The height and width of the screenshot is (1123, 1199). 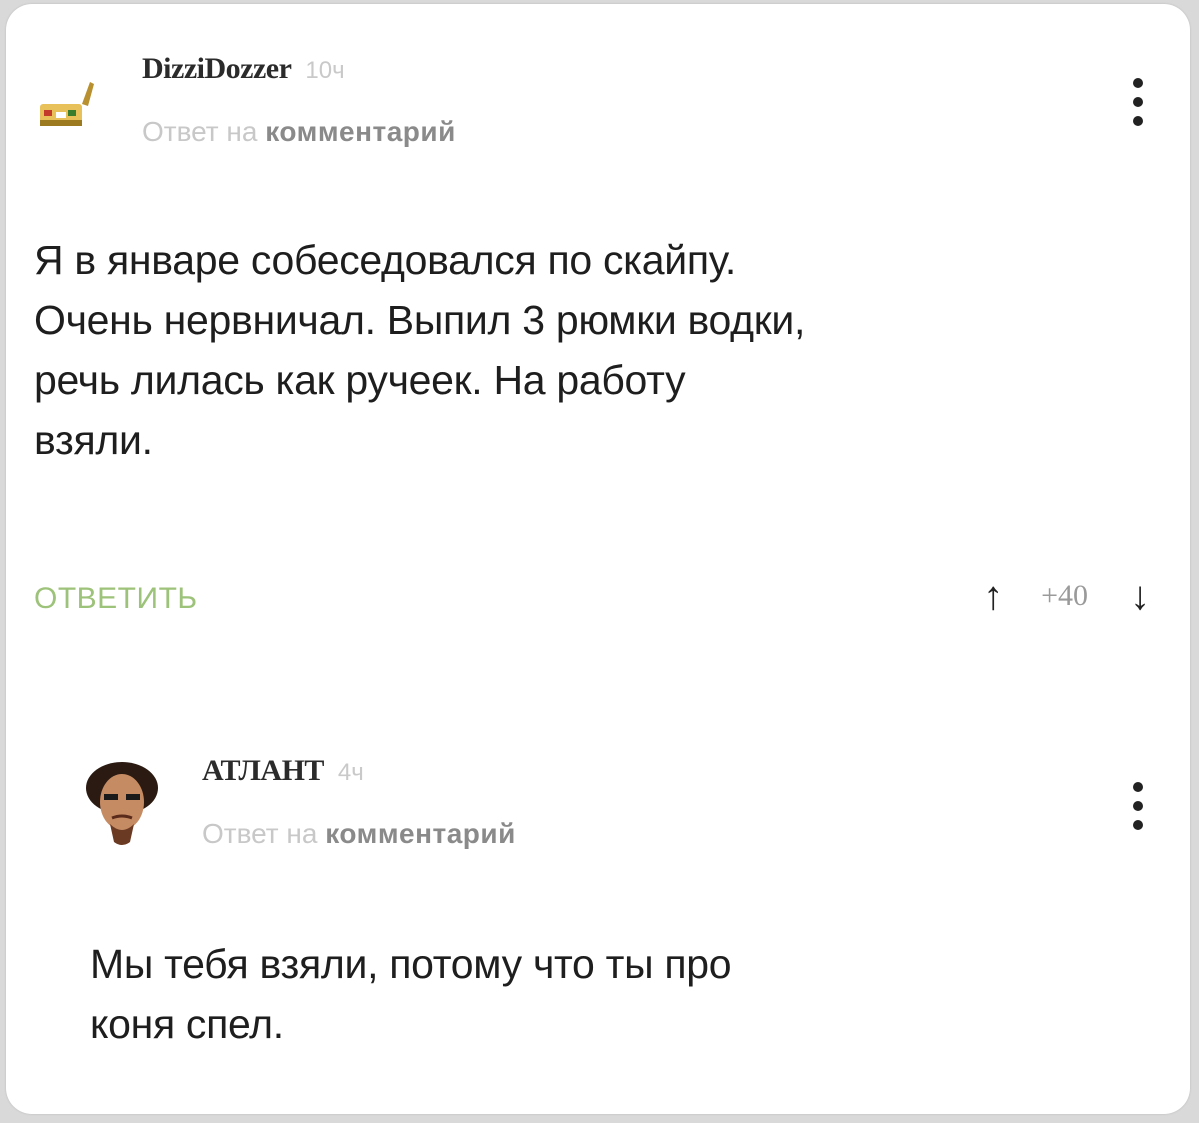 I want to click on timestamp: 4ч, so click(x=350, y=772).